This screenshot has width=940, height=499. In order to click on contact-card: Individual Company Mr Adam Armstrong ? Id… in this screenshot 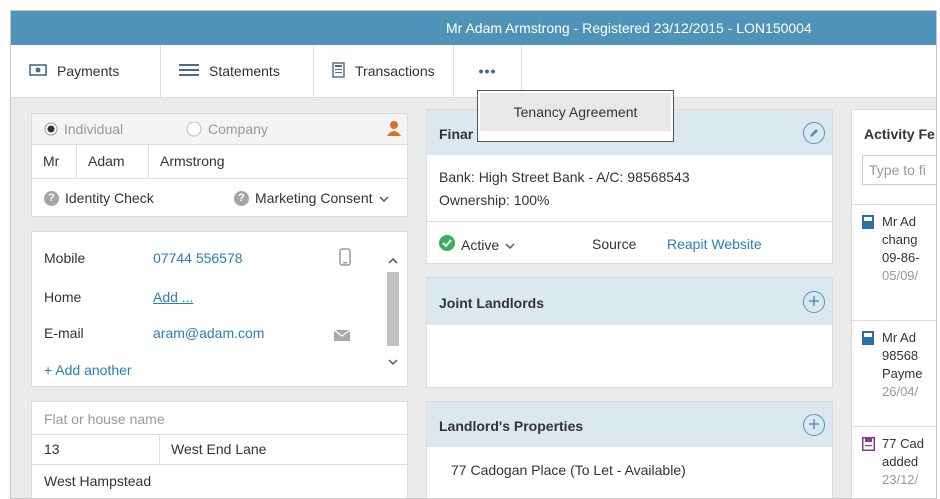, I will do `click(219, 165)`.